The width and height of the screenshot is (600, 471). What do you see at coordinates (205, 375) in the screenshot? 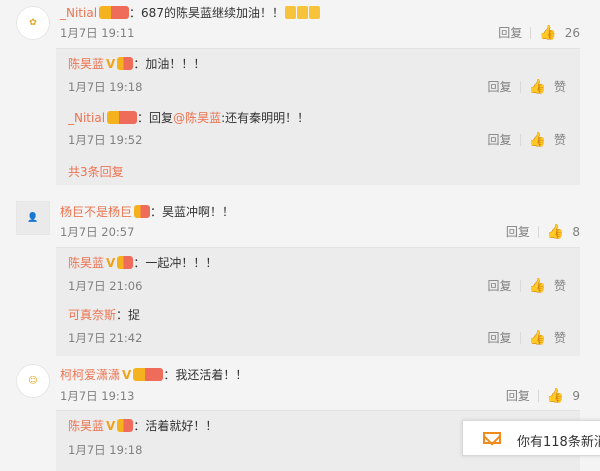
I see `comment-text: ：我还活着！！` at bounding box center [205, 375].